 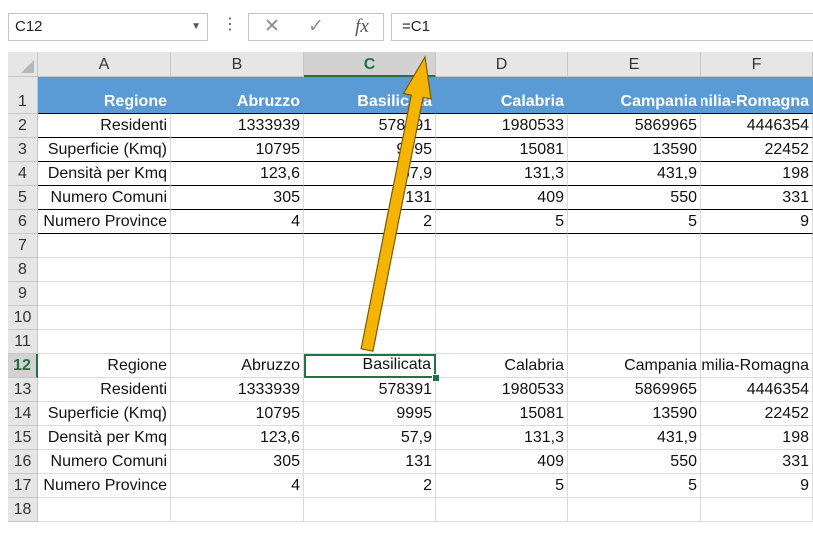 What do you see at coordinates (237, 390) in the screenshot?
I see `cell-b13: 1333939` at bounding box center [237, 390].